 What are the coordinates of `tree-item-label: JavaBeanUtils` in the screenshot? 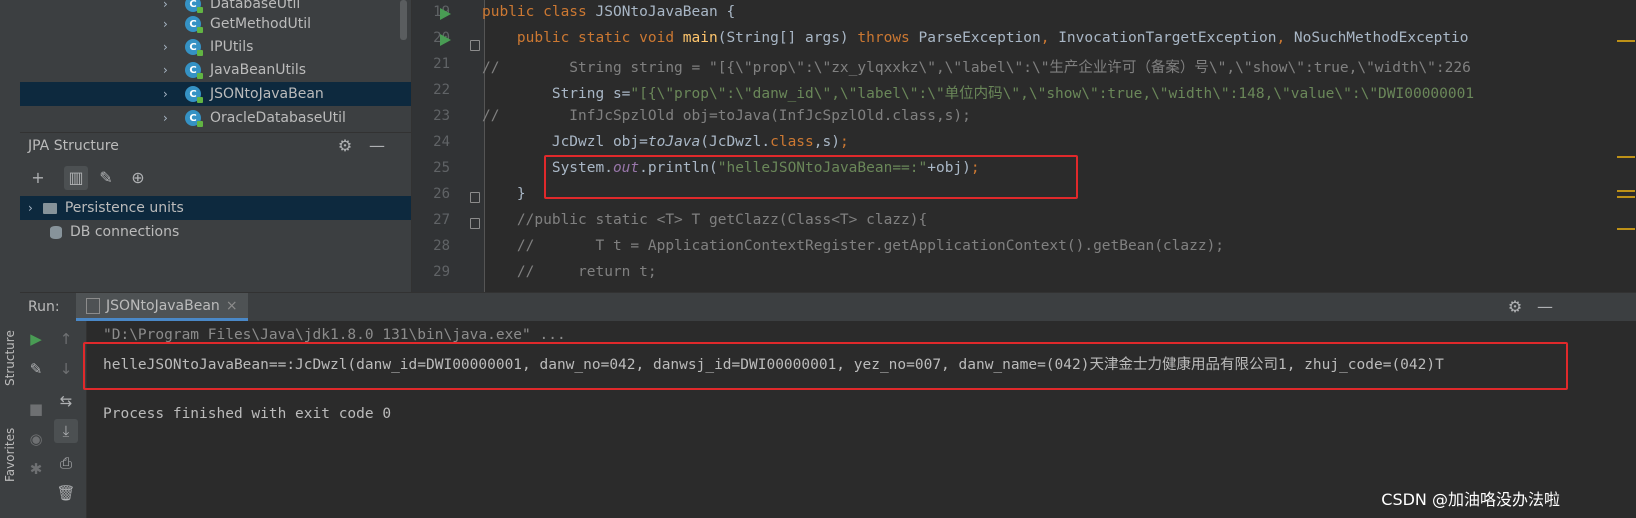 It's located at (258, 70).